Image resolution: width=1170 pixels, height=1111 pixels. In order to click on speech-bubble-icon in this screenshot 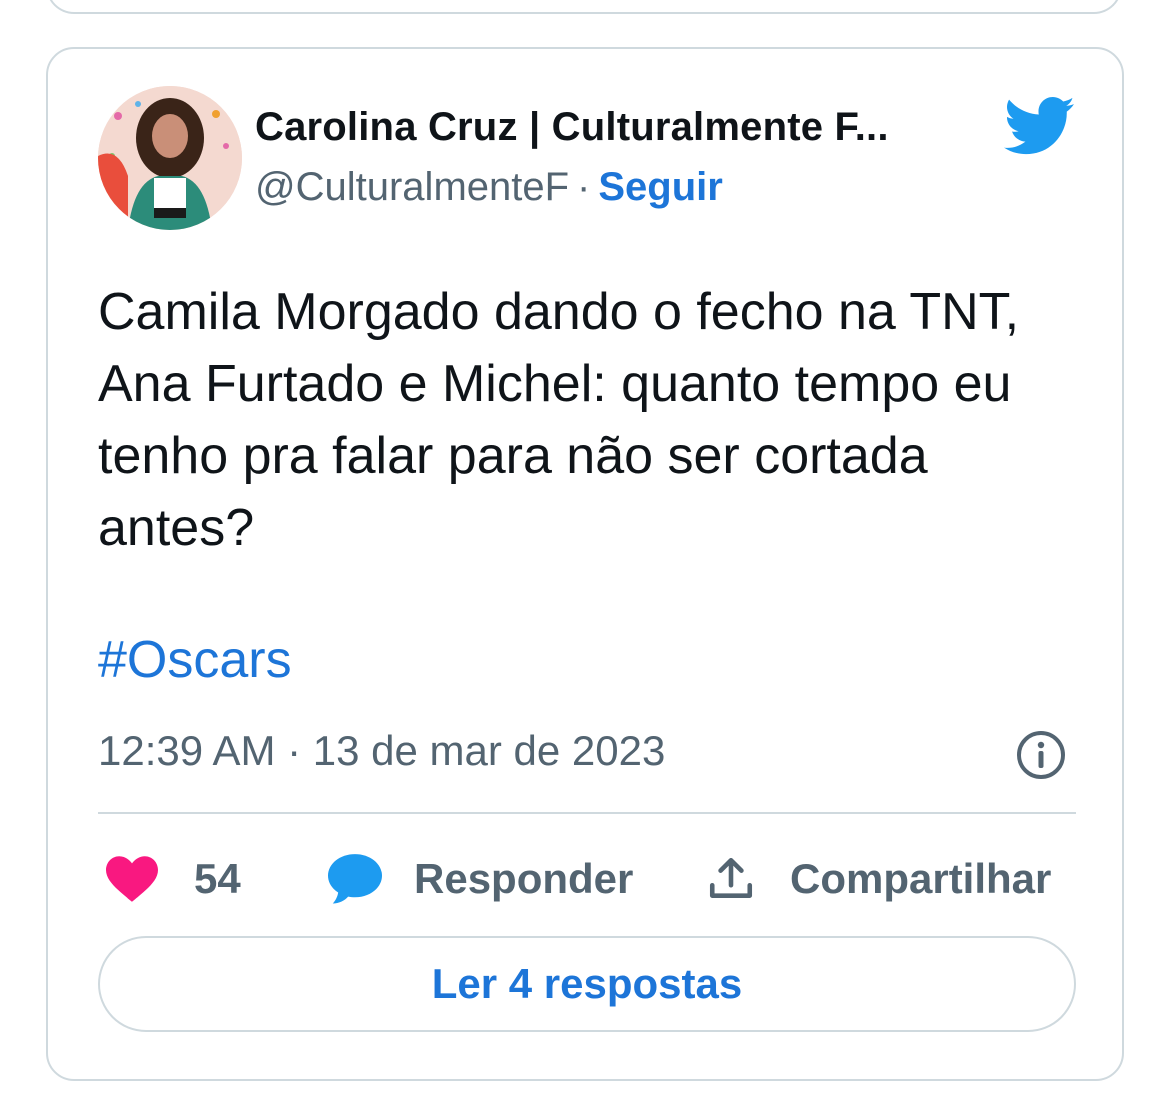, I will do `click(355, 879)`.